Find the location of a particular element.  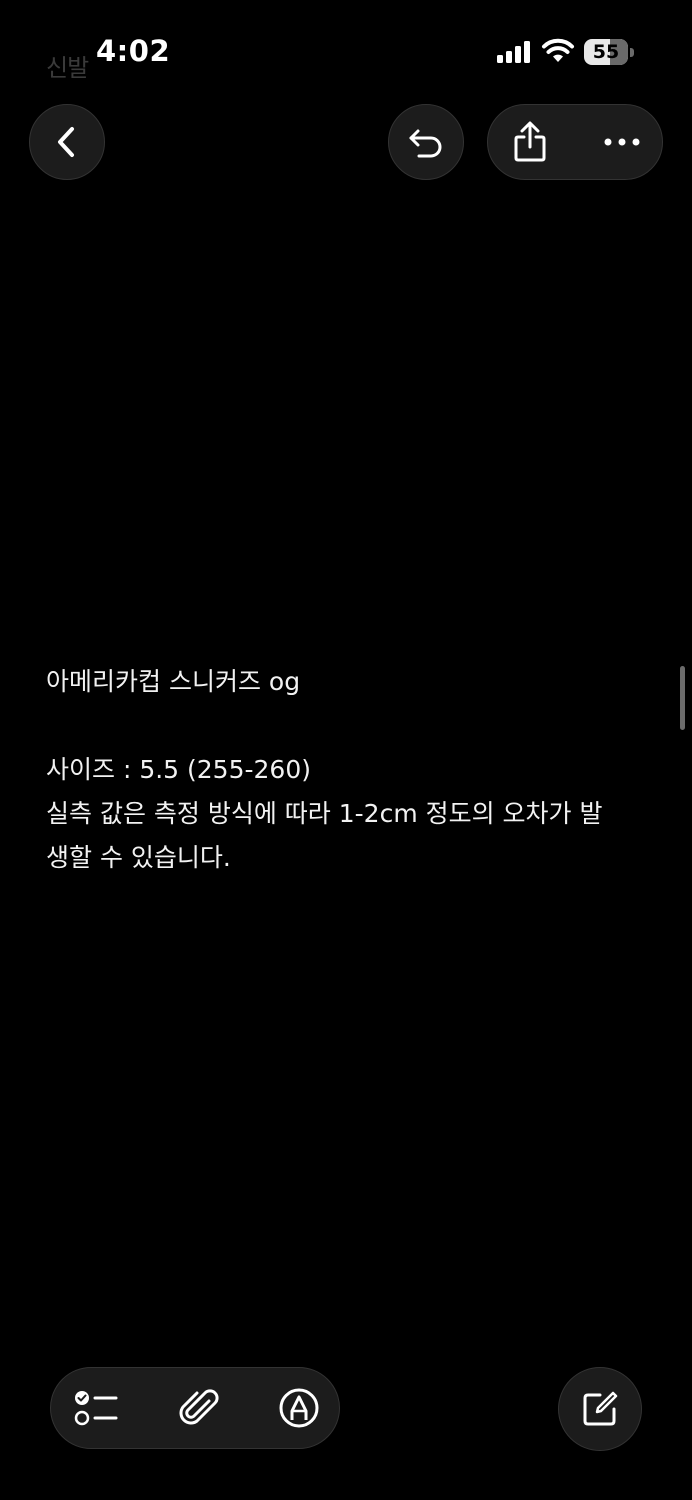

more-button is located at coordinates (622, 142).